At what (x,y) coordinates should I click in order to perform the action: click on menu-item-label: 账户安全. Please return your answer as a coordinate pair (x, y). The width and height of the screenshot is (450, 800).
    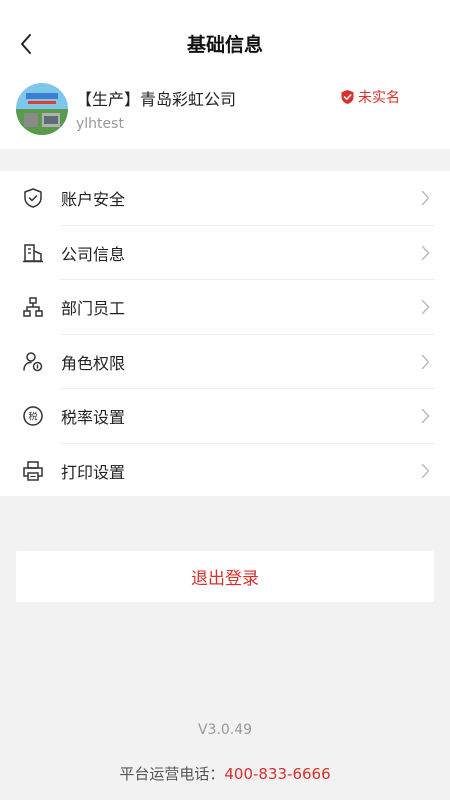
    Looking at the image, I should click on (93, 200).